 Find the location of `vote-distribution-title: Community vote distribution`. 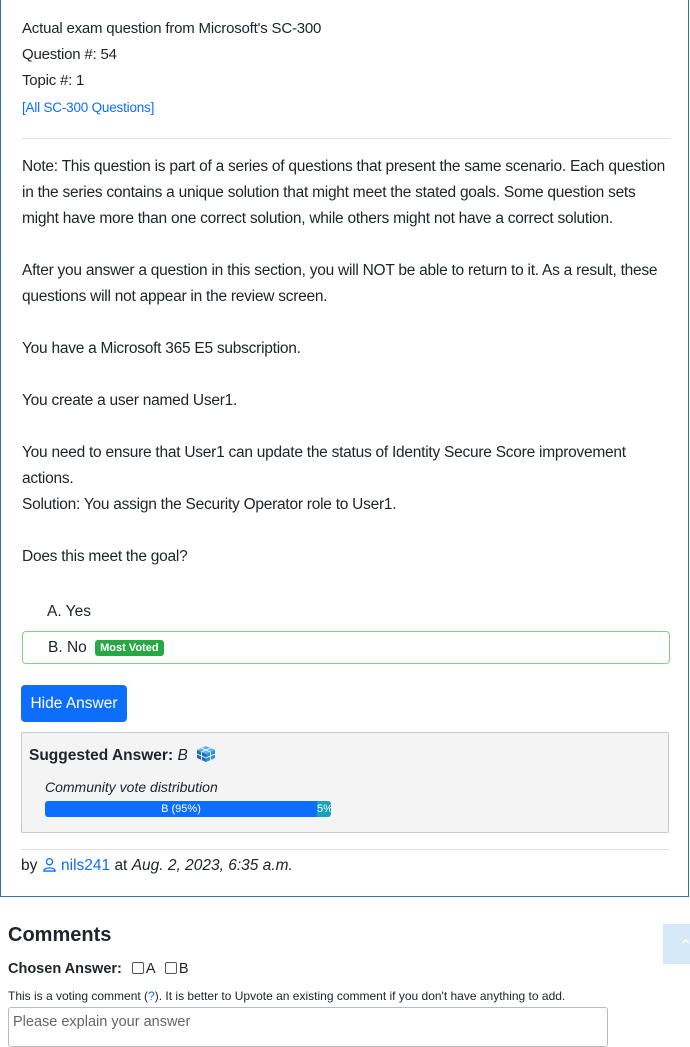

vote-distribution-title: Community vote distribution is located at coordinates (131, 787).